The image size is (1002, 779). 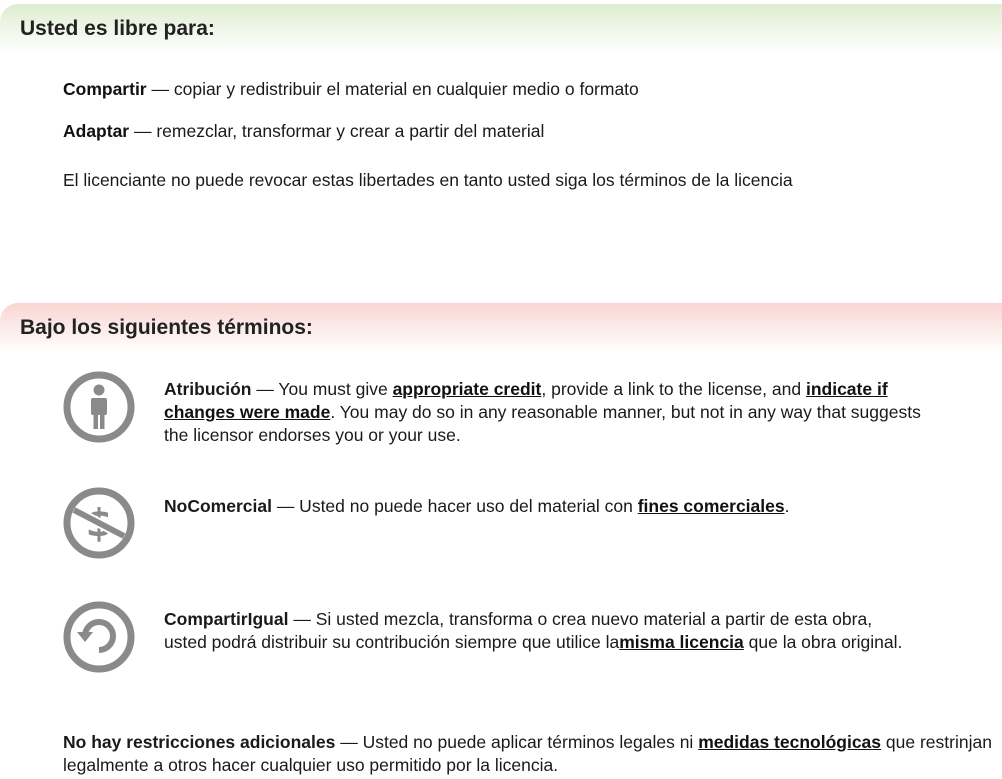 What do you see at coordinates (117, 28) in the screenshot?
I see `free-section-title: Usted es libre para:` at bounding box center [117, 28].